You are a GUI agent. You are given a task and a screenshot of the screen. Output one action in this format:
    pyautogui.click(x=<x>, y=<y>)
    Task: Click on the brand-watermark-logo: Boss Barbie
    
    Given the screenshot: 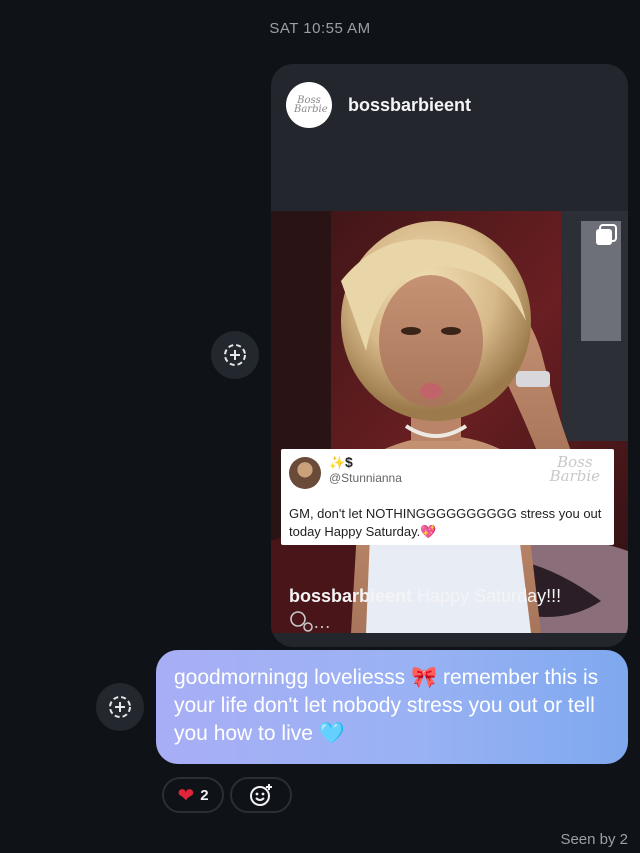 What is the action you would take?
    pyautogui.click(x=574, y=469)
    